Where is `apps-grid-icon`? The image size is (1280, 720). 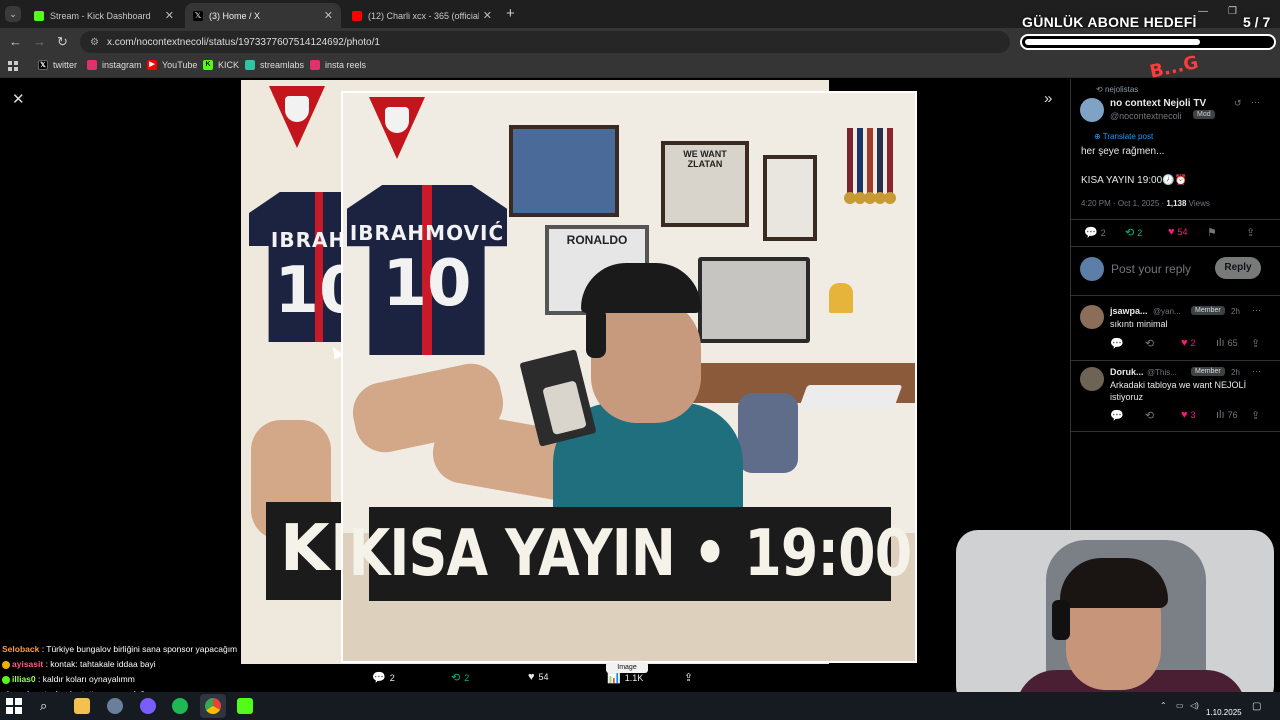 apps-grid-icon is located at coordinates (13, 66).